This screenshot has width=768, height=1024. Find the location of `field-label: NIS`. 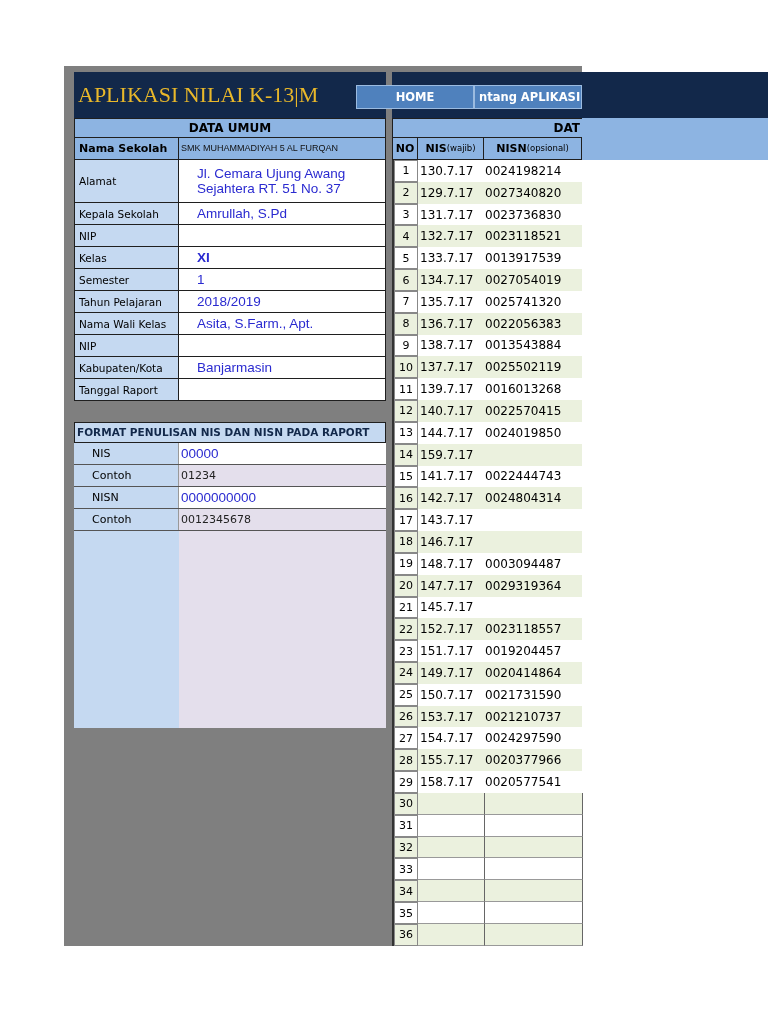

field-label: NIS is located at coordinates (126, 453).